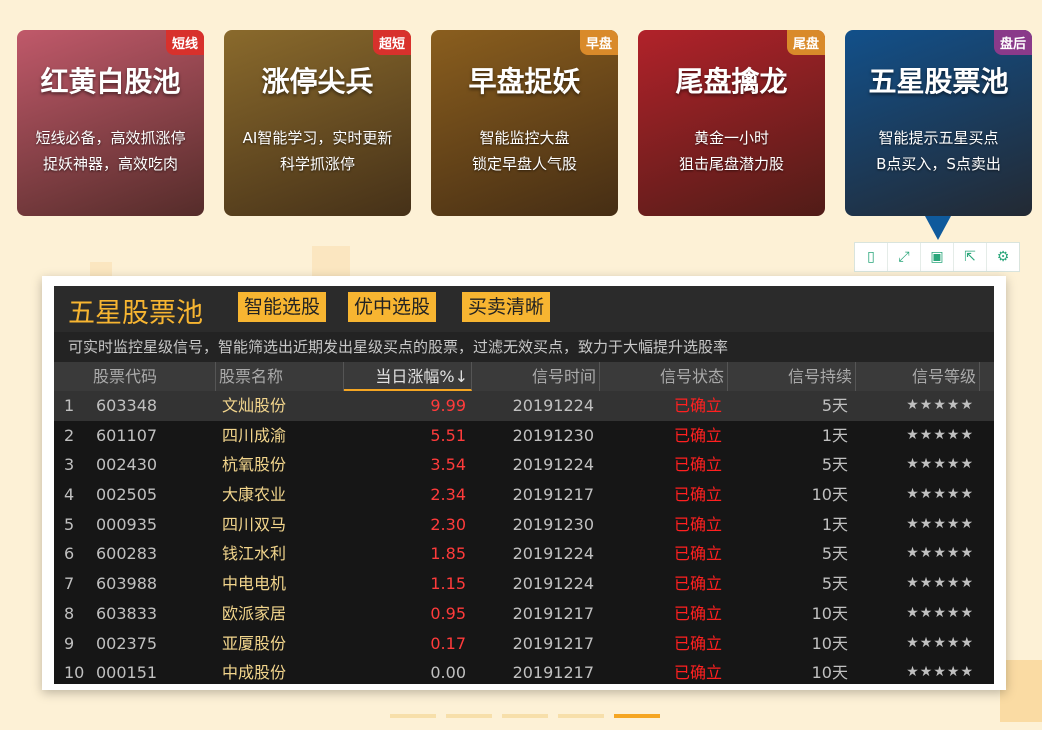 This screenshot has height=730, width=1042. I want to click on panel-title: 五星股票池, so click(135, 313).